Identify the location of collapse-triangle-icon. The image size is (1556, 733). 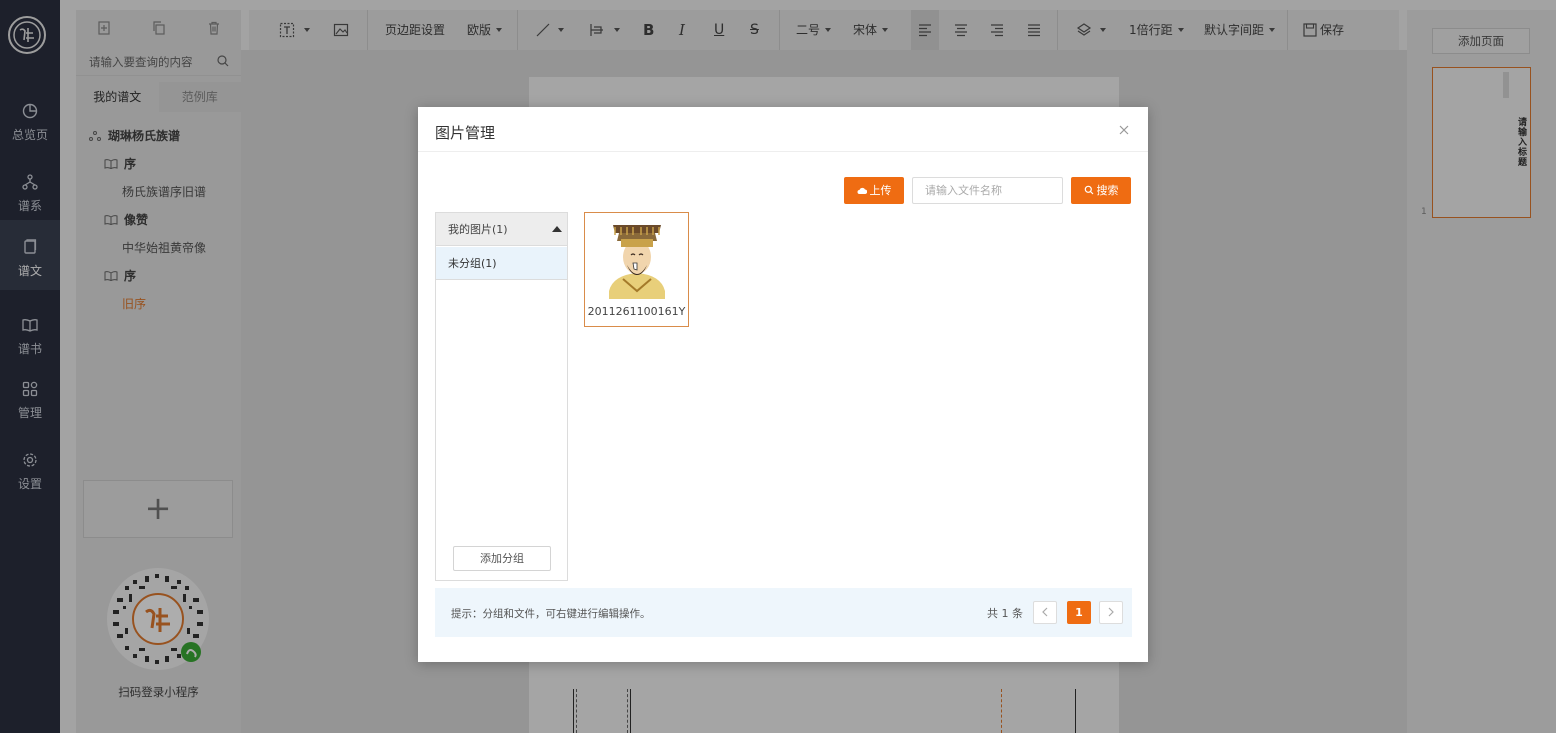
(557, 229).